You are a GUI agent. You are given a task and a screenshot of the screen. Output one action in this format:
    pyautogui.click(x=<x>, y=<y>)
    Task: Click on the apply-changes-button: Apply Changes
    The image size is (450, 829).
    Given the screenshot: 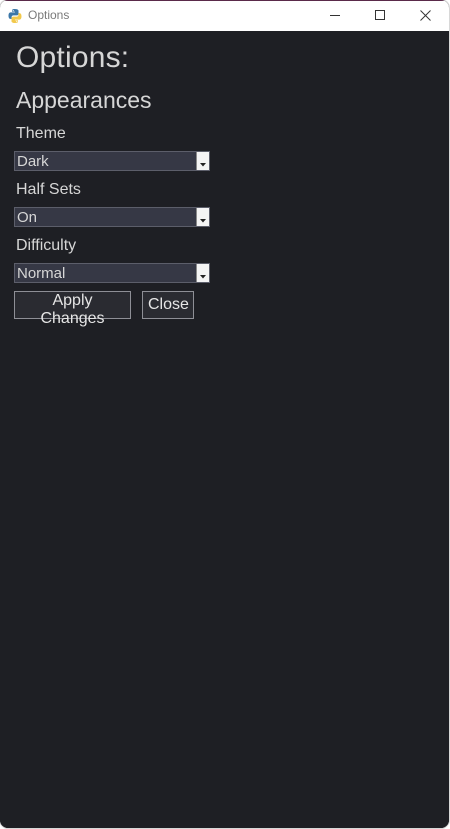 What is the action you would take?
    pyautogui.click(x=72, y=309)
    